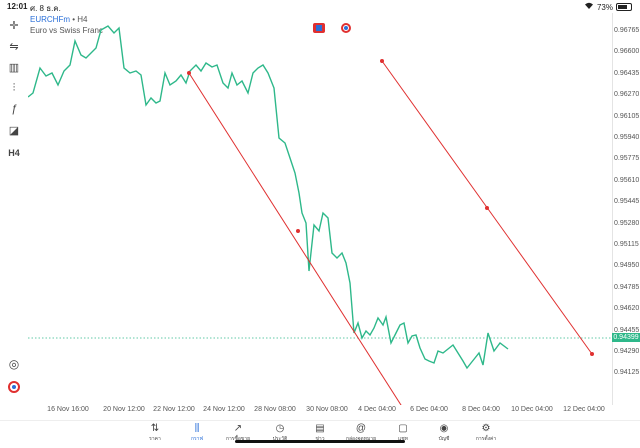 This screenshot has height=448, width=640. I want to click on trade-icon: ↗, so click(238, 428).